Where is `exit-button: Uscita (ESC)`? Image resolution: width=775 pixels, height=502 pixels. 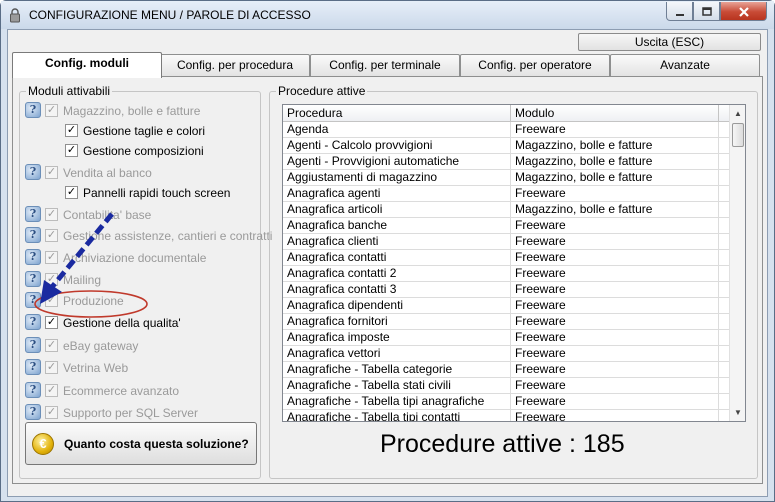
exit-button: Uscita (ESC) is located at coordinates (669, 42).